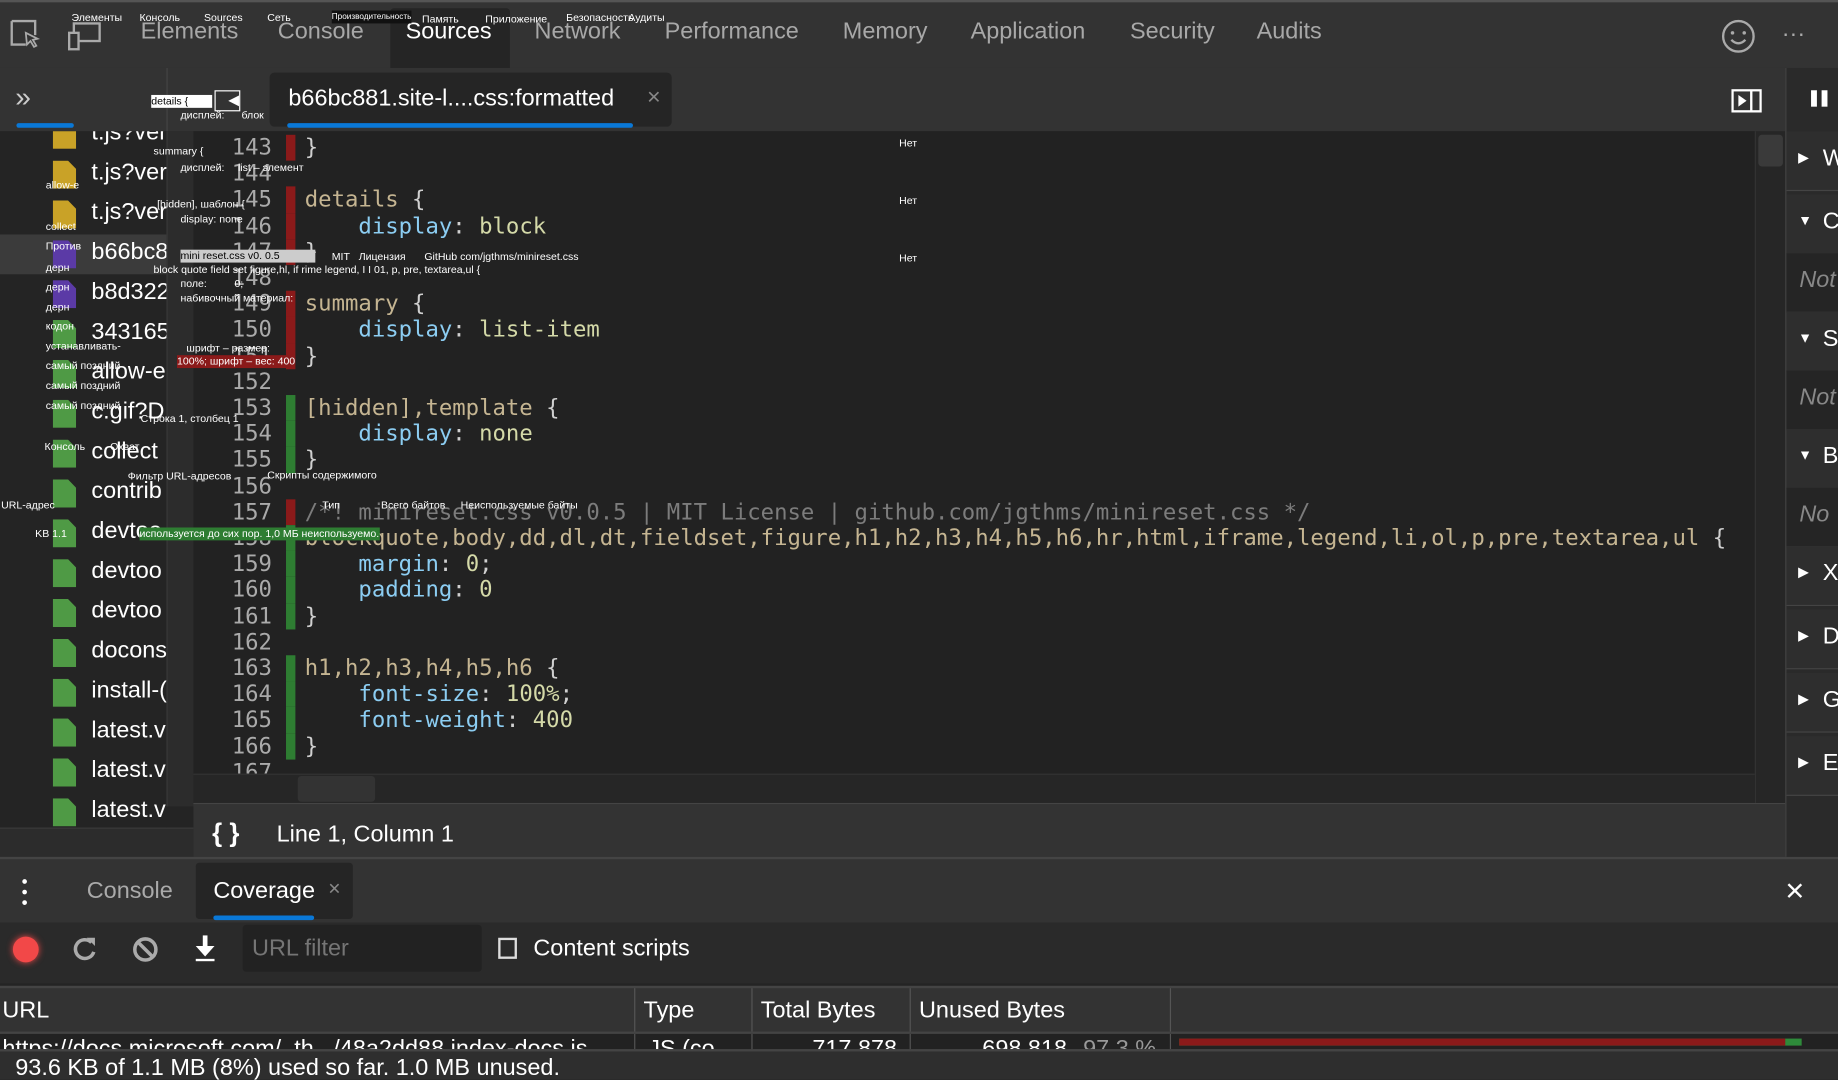  Describe the element at coordinates (232, 148) in the screenshot. I see `line-number: 143` at that location.